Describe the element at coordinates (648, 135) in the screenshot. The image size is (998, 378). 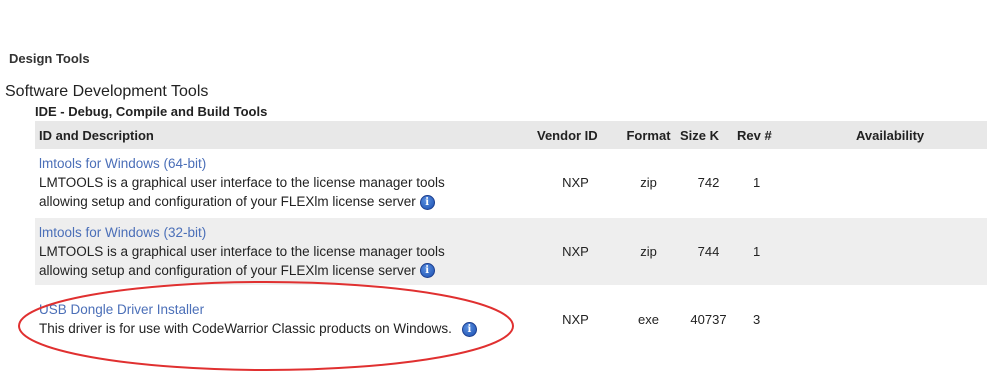
I see `header-format: Format` at that location.